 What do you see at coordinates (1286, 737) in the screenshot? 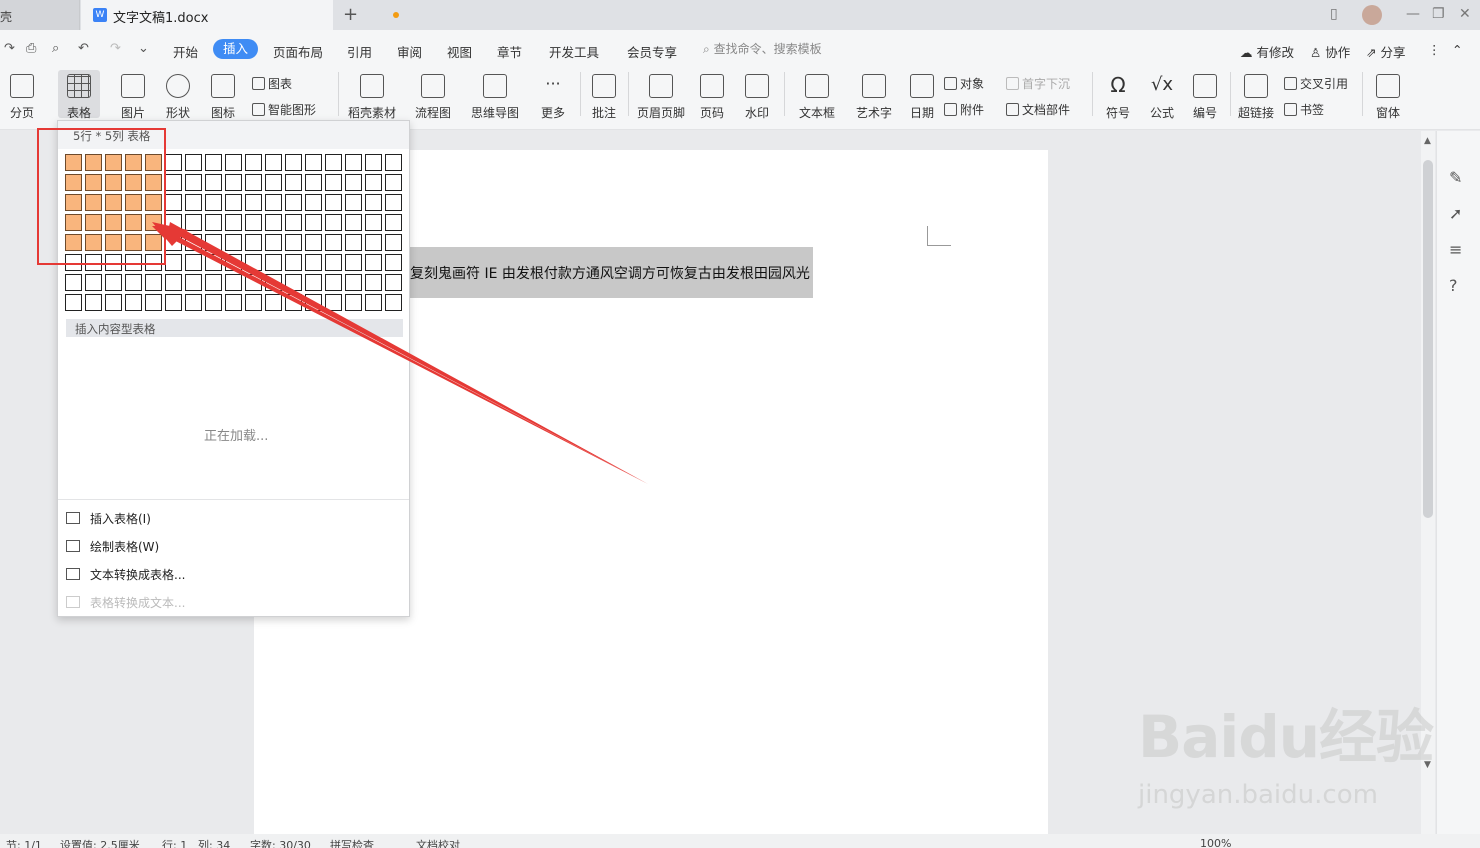
I see `watermark-brand: Baidu经验` at bounding box center [1286, 737].